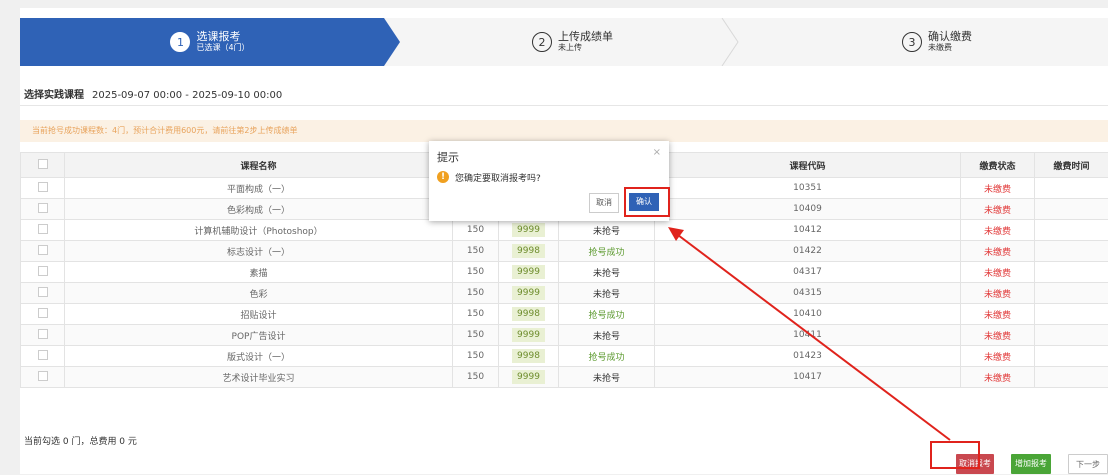  I want to click on column-header: 缴费状态, so click(998, 165).